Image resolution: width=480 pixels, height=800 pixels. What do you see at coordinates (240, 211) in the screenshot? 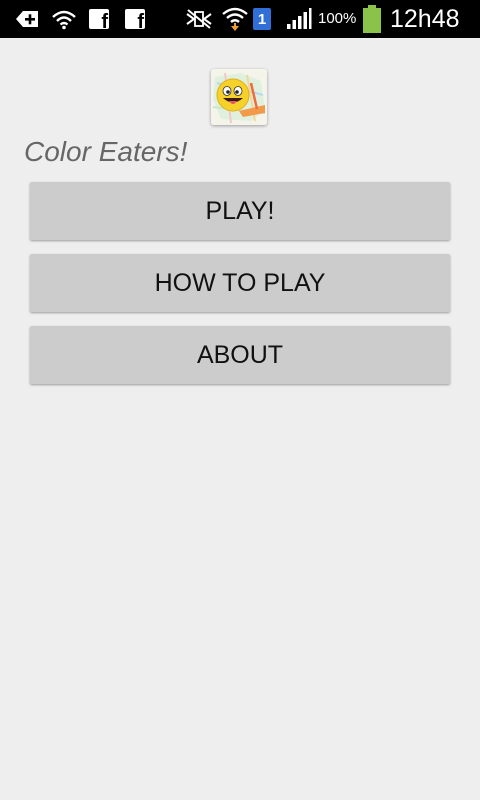
I see `play-button: PLAY!` at bounding box center [240, 211].